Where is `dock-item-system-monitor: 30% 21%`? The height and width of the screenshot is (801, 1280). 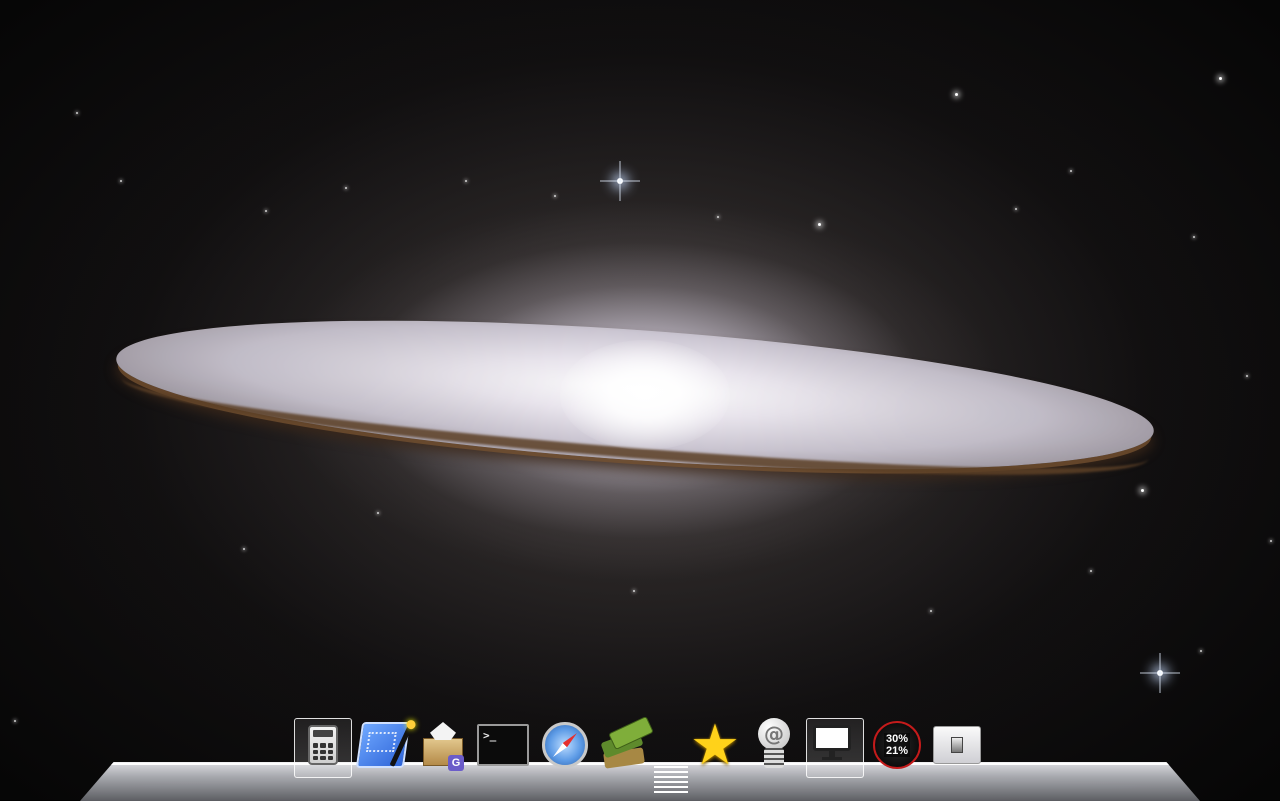 dock-item-system-monitor: 30% 21% is located at coordinates (897, 759).